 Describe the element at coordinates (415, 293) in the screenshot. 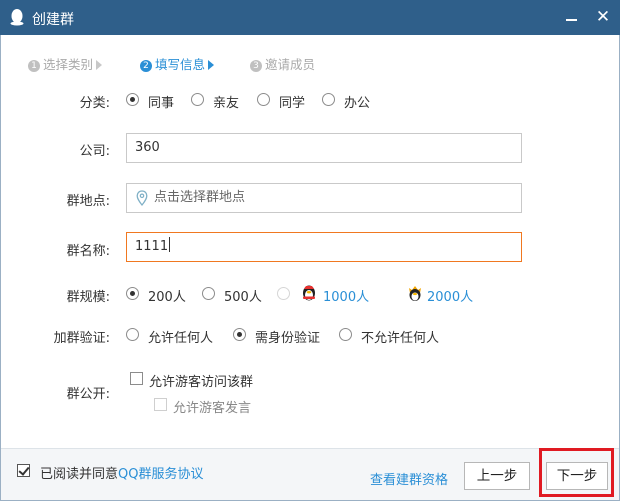

I see `svip-penguin-icon` at that location.